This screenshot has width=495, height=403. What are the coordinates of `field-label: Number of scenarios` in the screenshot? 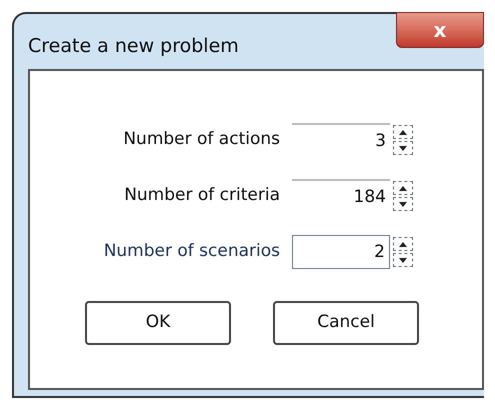 It's located at (191, 252).